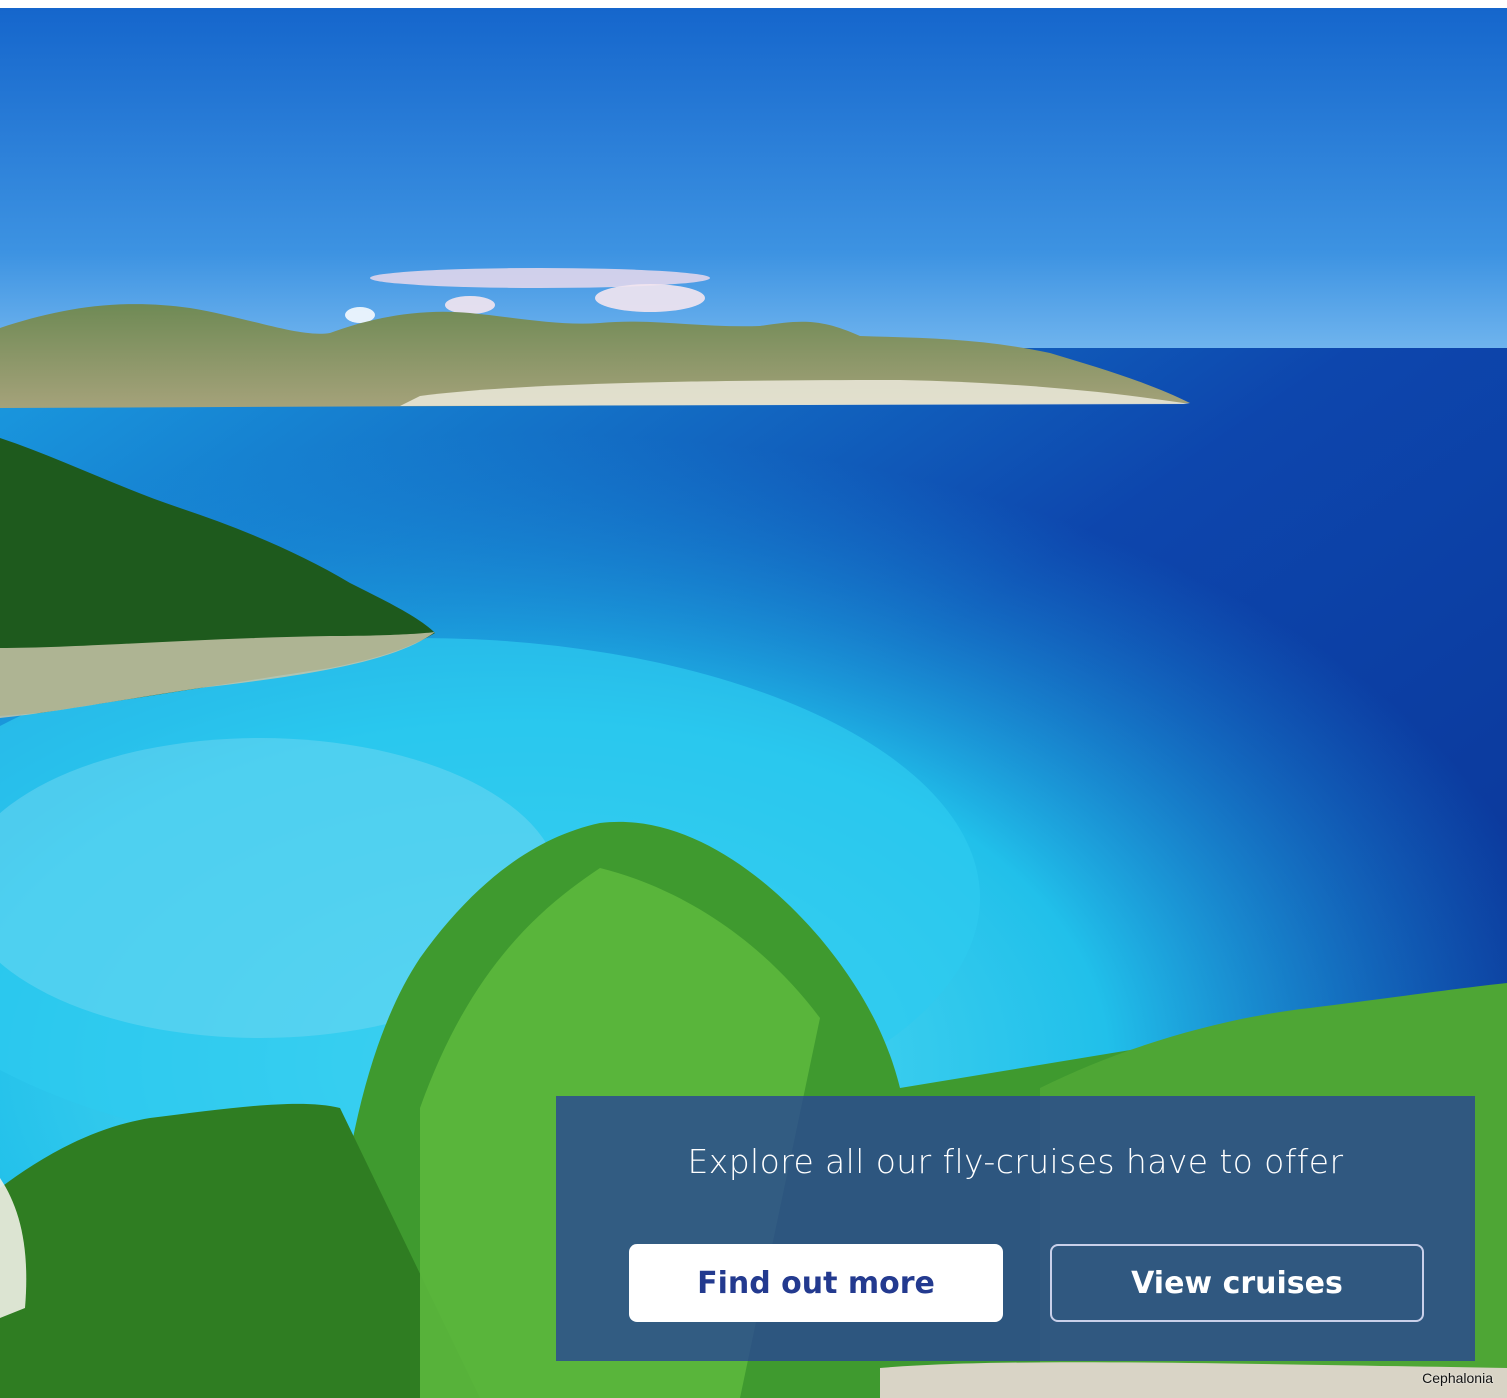  What do you see at coordinates (1237, 1283) in the screenshot?
I see `view-cruises-button: View cruises` at bounding box center [1237, 1283].